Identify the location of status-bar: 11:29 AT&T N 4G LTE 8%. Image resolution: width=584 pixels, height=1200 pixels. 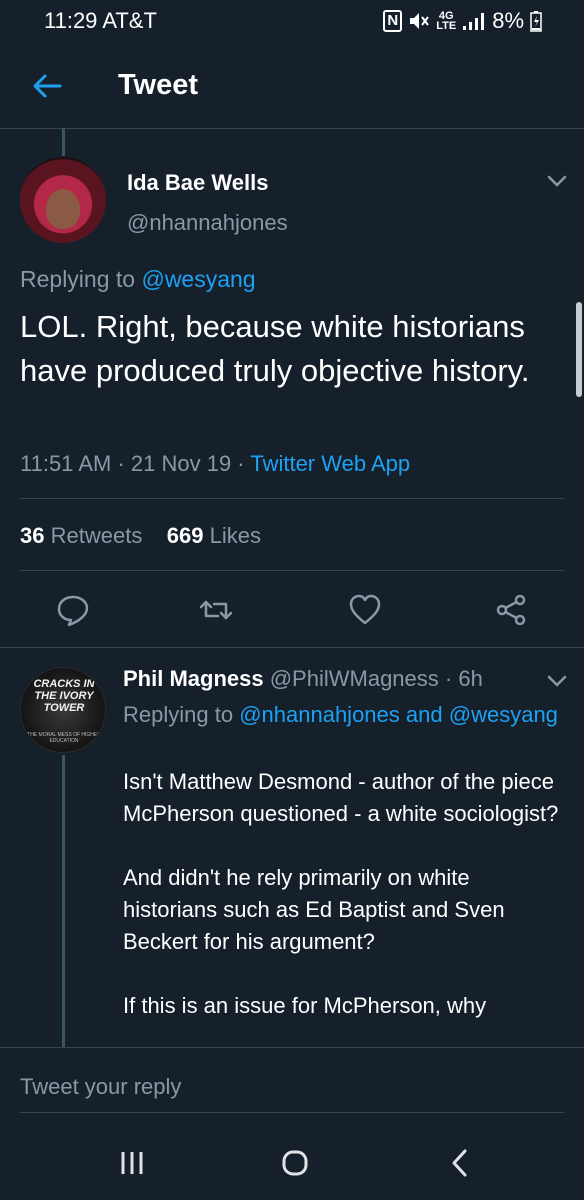
(292, 20).